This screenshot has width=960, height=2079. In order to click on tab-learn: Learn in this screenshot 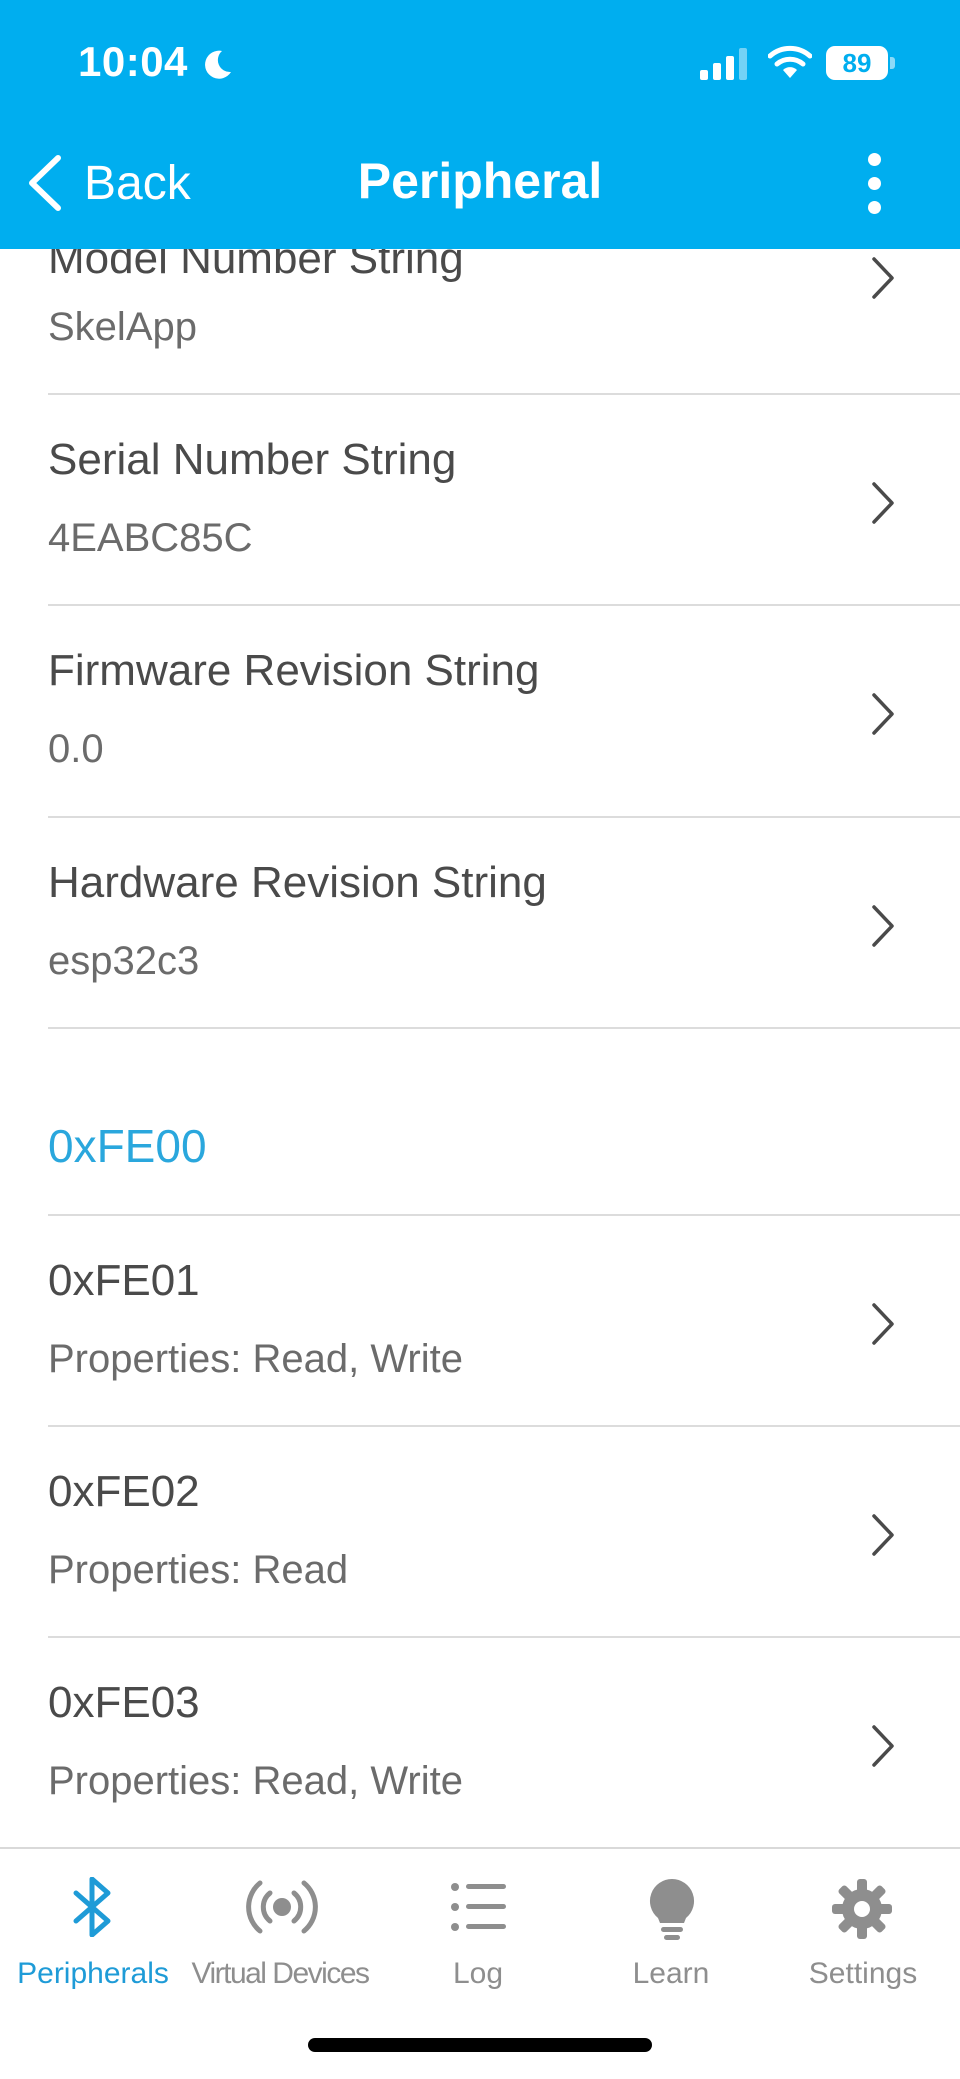, I will do `click(671, 1929)`.